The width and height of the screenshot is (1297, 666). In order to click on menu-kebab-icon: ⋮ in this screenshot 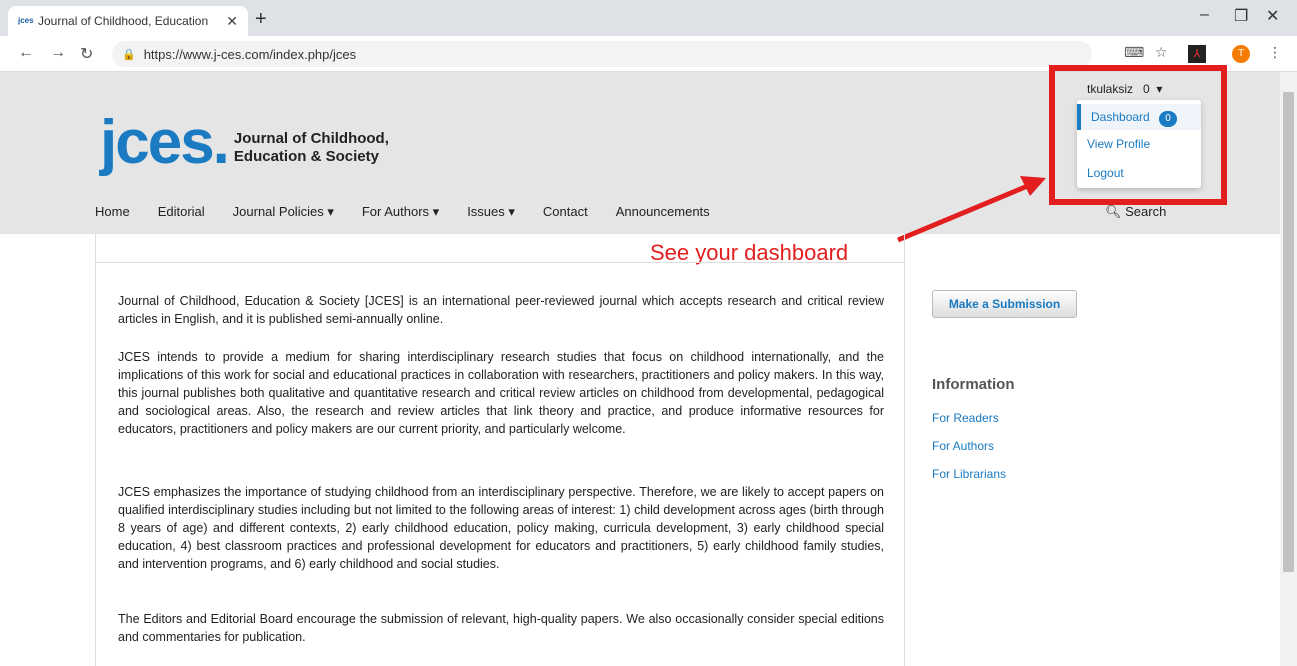, I will do `click(1275, 52)`.